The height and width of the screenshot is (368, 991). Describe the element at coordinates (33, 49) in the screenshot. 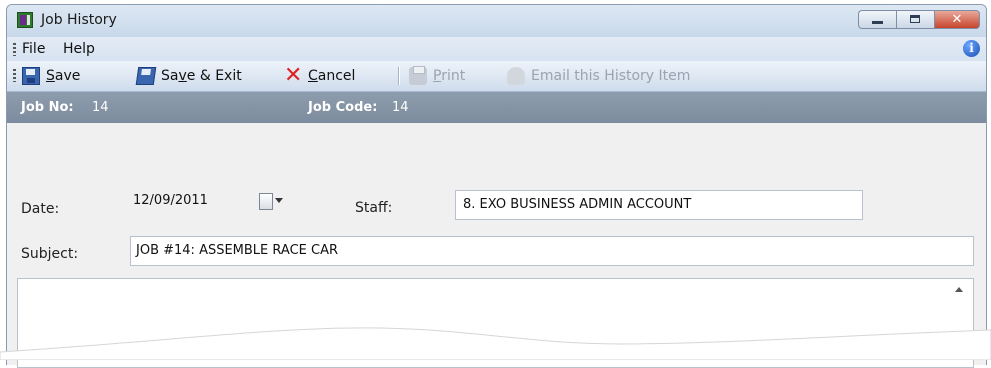

I see `menu-file: File` at that location.